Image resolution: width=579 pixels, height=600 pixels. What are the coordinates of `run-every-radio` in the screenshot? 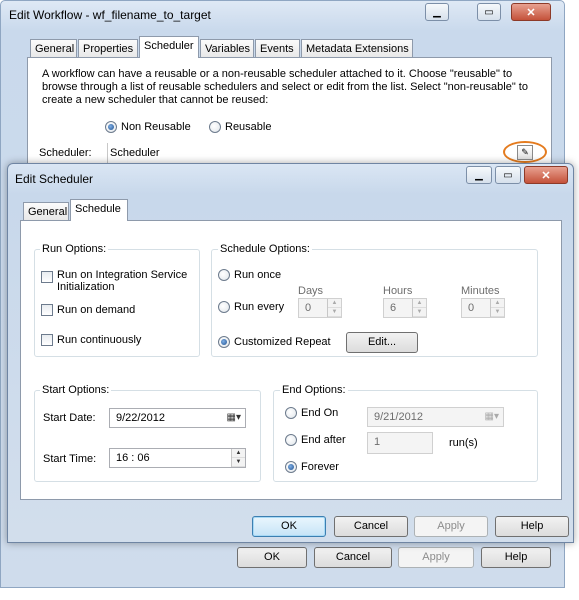 It's located at (224, 307).